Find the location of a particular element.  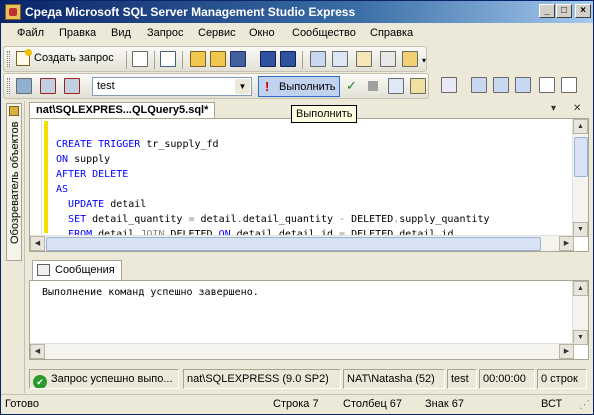

cancel-query-icon is located at coordinates (373, 86).